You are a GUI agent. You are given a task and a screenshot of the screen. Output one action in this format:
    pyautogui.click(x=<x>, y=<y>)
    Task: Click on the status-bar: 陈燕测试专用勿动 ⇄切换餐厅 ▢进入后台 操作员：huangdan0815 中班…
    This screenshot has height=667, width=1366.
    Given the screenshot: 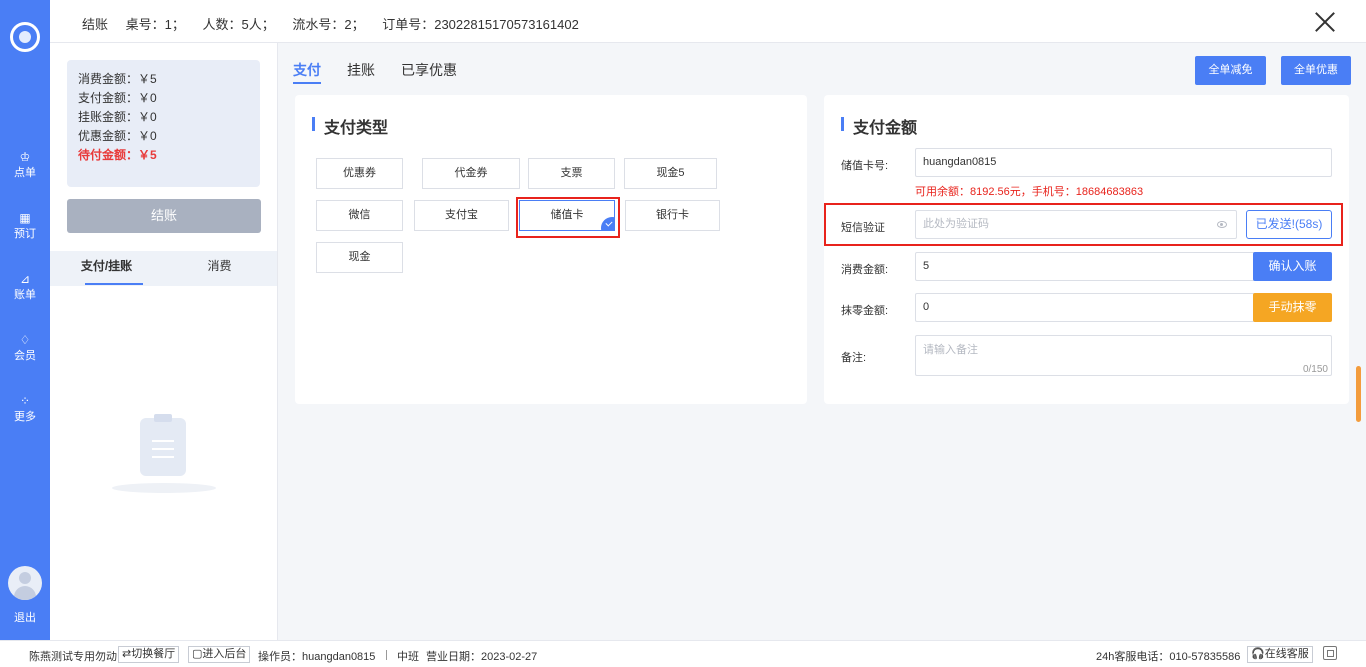 What is the action you would take?
    pyautogui.click(x=683, y=653)
    